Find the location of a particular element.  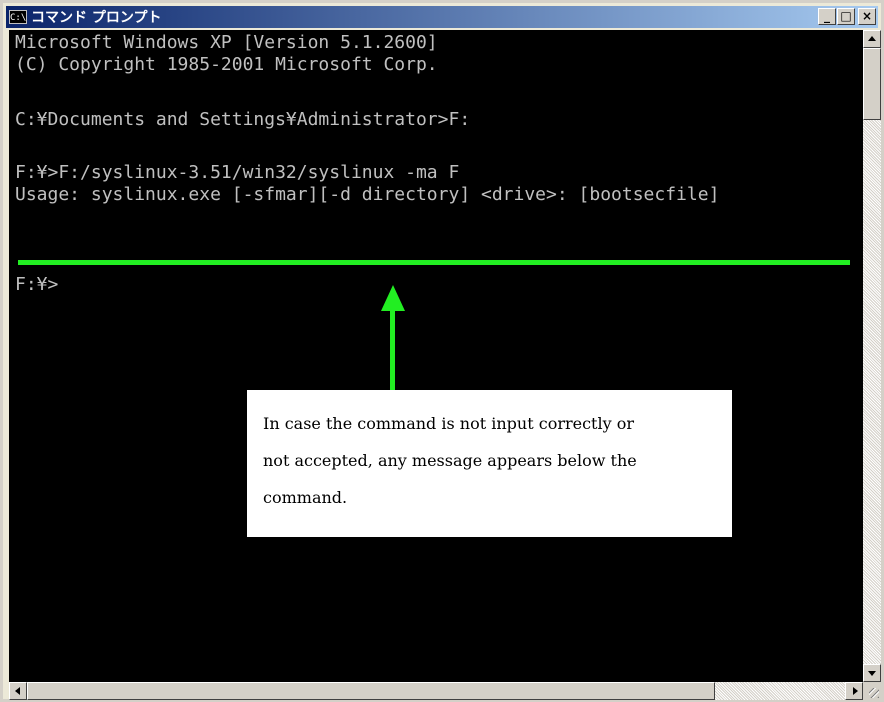

maximize-button: □ is located at coordinates (846, 16).